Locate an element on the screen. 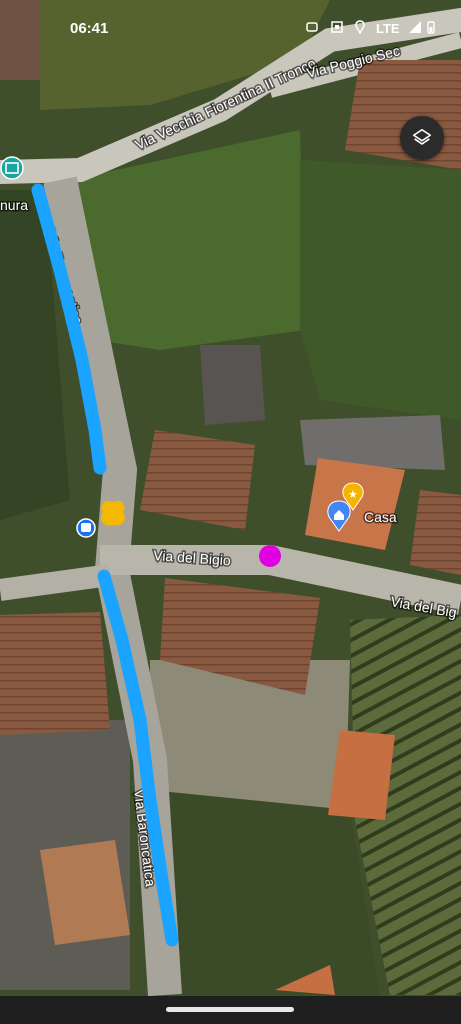  status-time: 06:41 is located at coordinates (89, 28).